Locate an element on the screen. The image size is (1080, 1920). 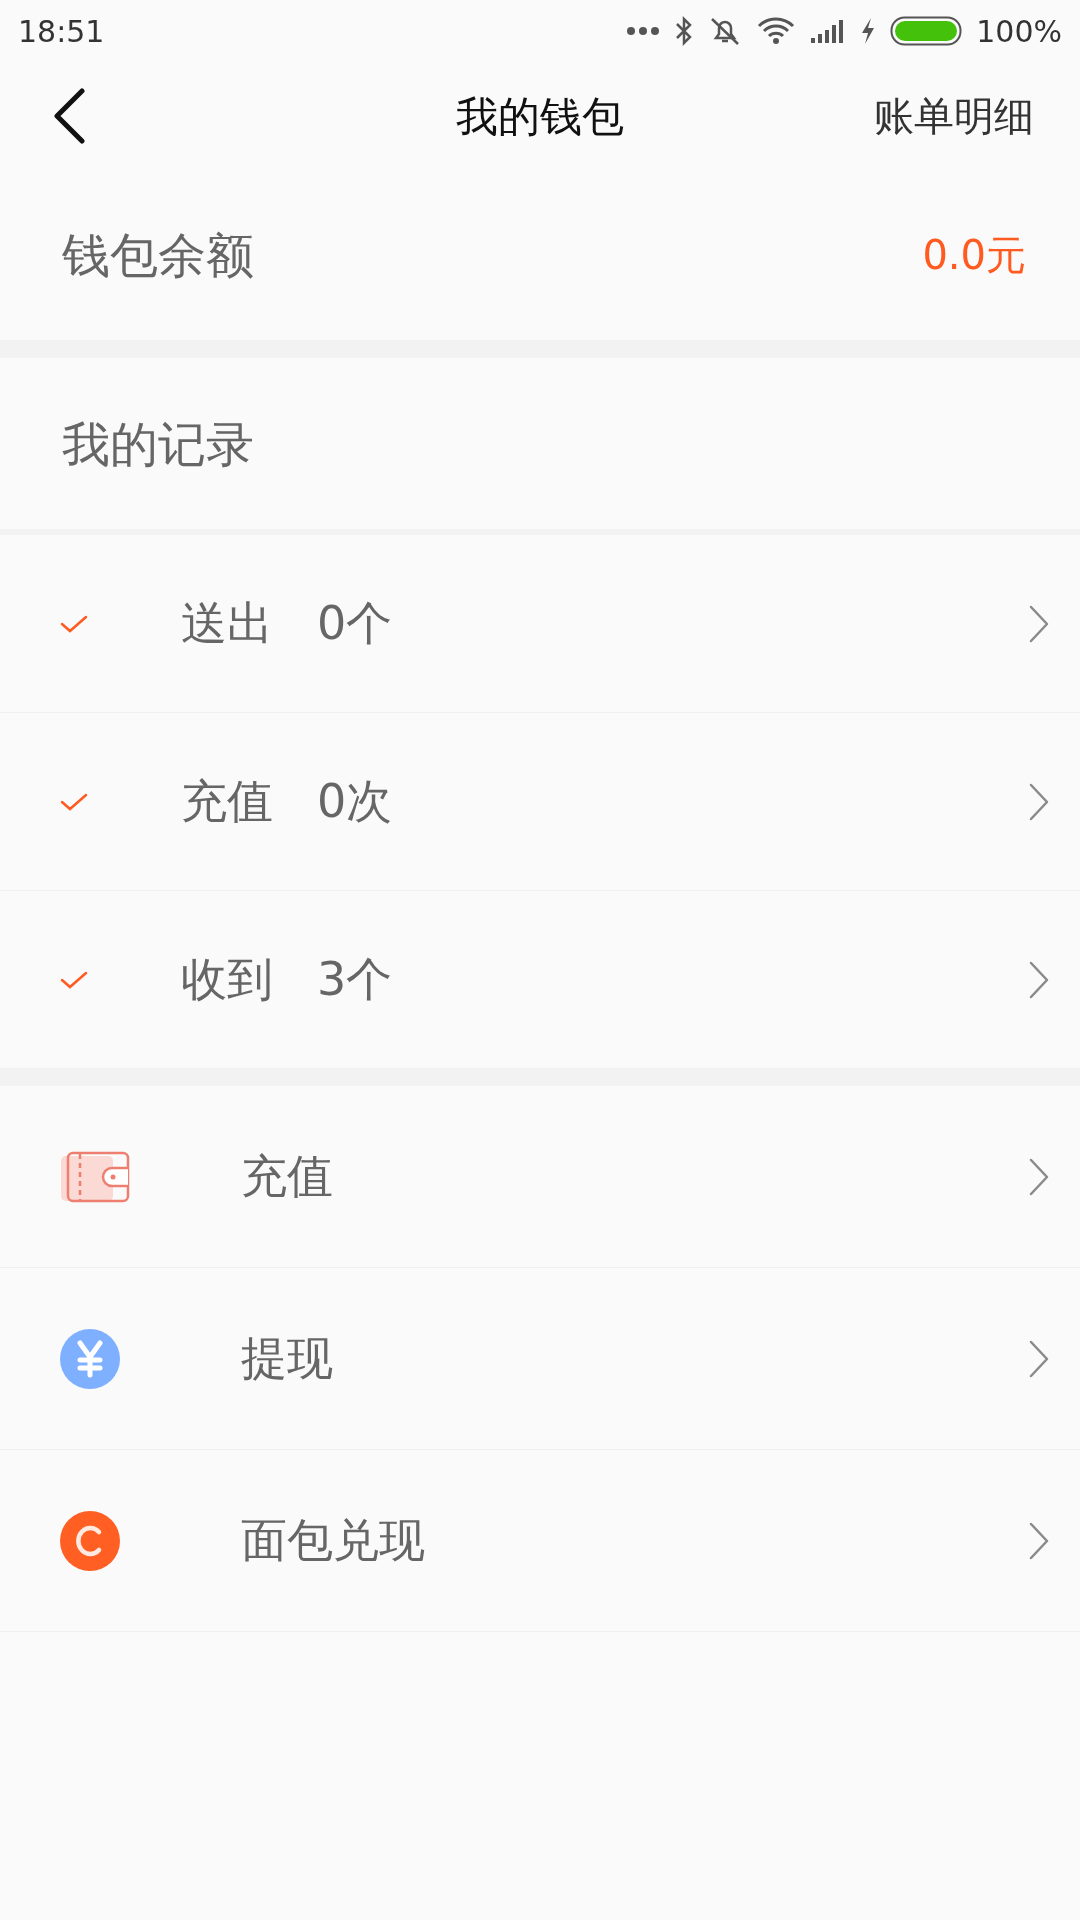
page-title: 我的钱包 is located at coordinates (540, 116).